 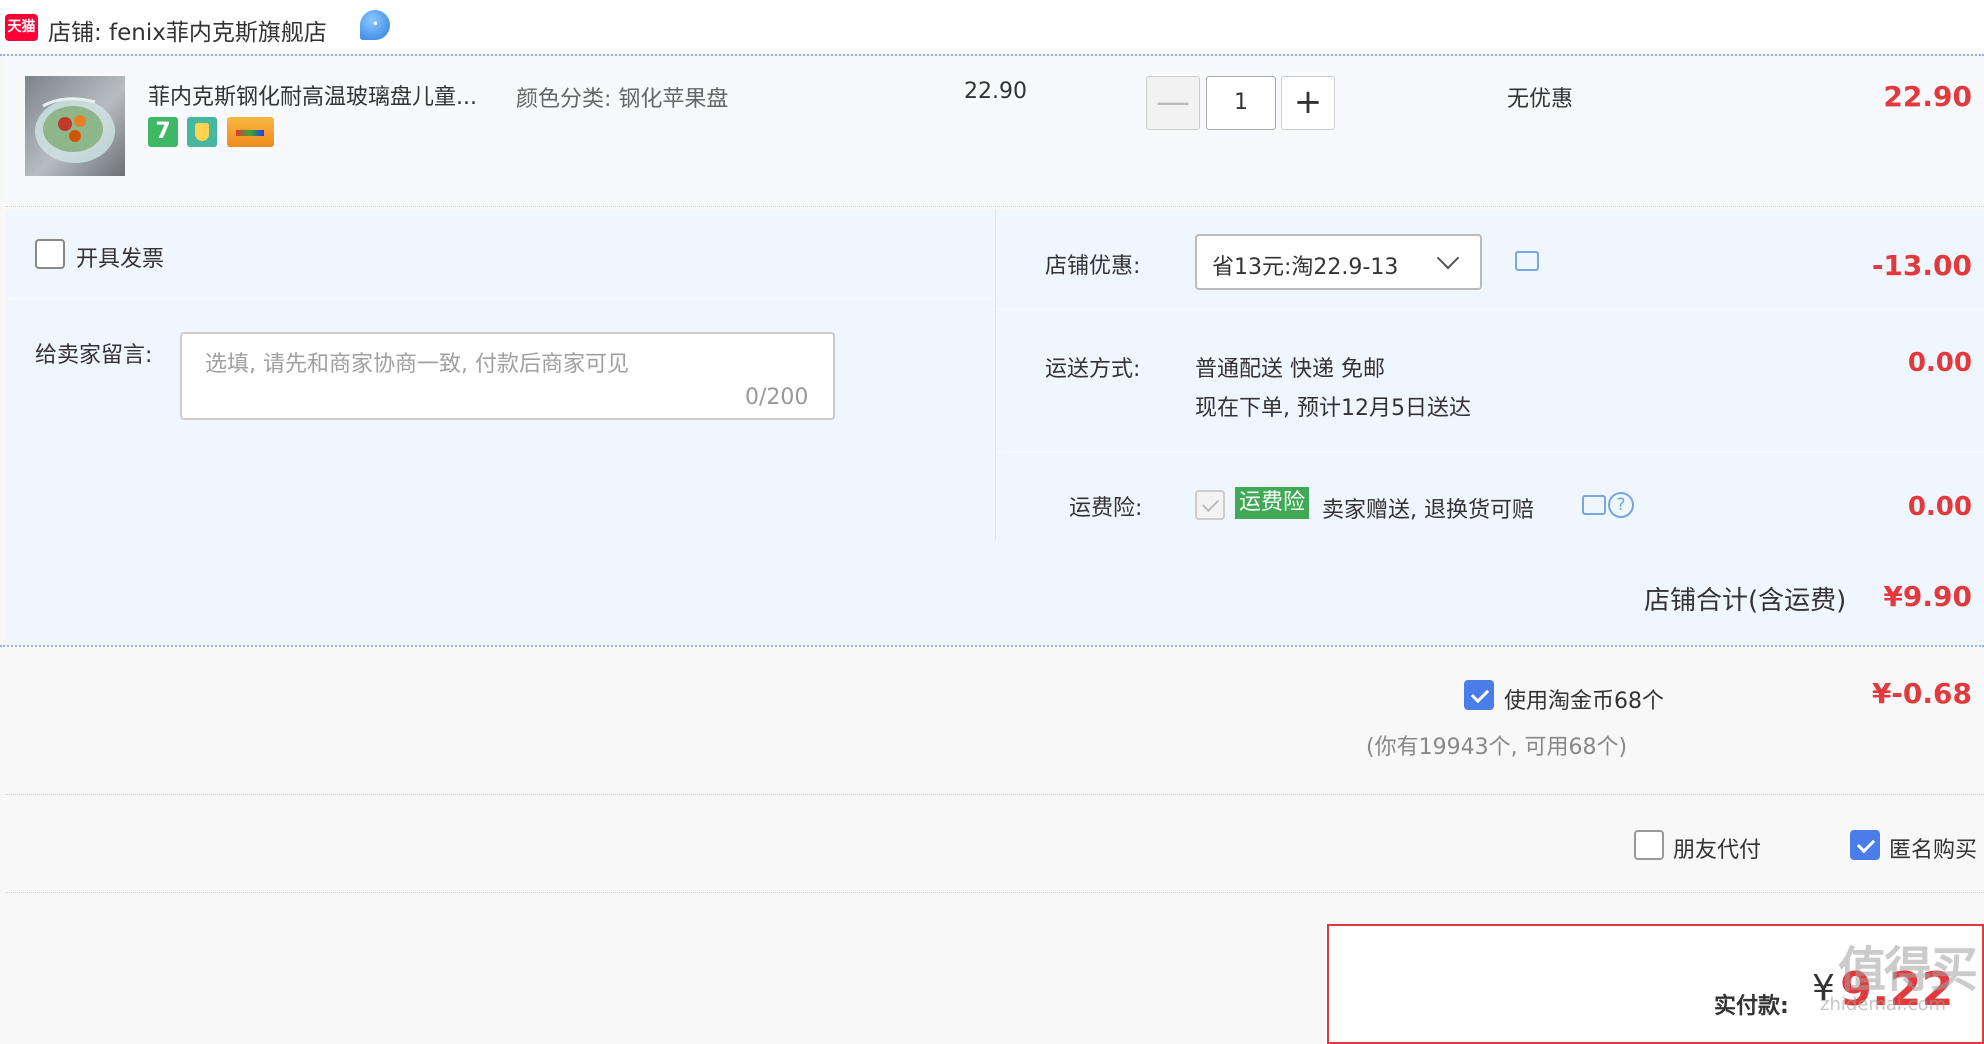 I want to click on seller-message-char-count: 0/200, so click(x=777, y=397).